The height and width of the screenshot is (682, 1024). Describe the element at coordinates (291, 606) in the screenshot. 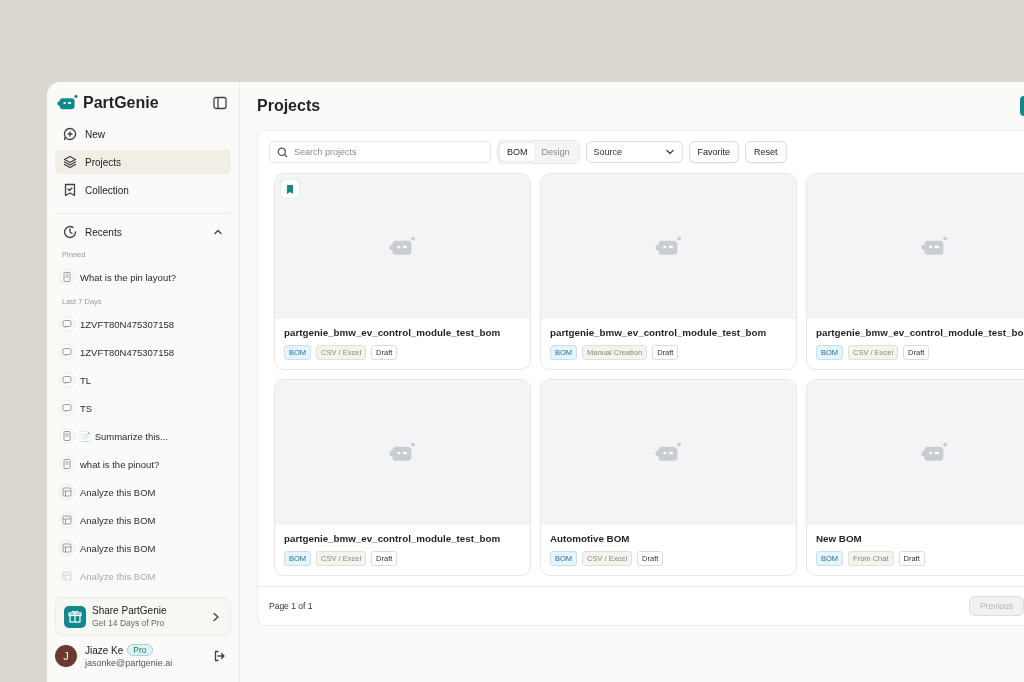

I see `page-indicator: Page 1 of 1` at that location.